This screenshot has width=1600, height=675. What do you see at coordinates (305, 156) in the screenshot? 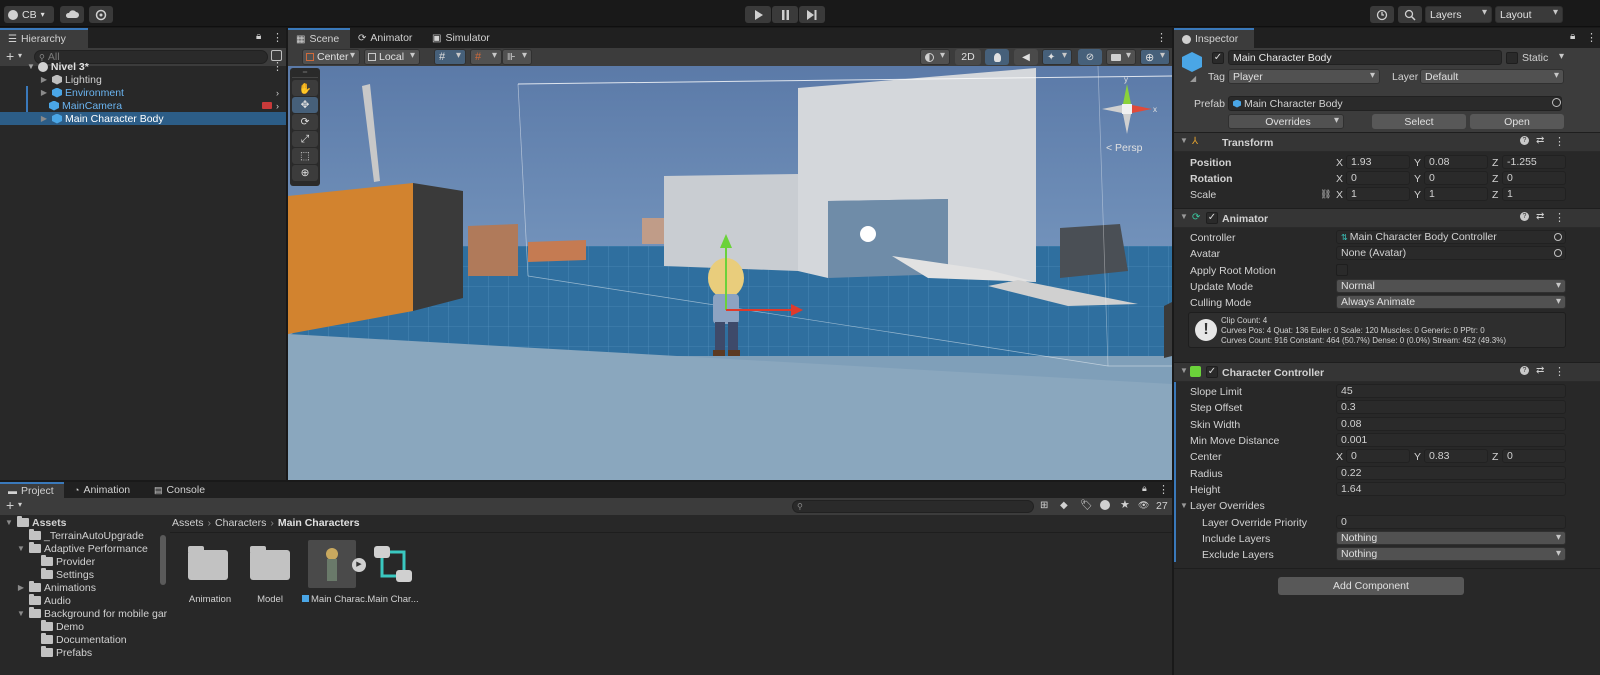
I see `rect-tool-button: ⬚` at bounding box center [305, 156].